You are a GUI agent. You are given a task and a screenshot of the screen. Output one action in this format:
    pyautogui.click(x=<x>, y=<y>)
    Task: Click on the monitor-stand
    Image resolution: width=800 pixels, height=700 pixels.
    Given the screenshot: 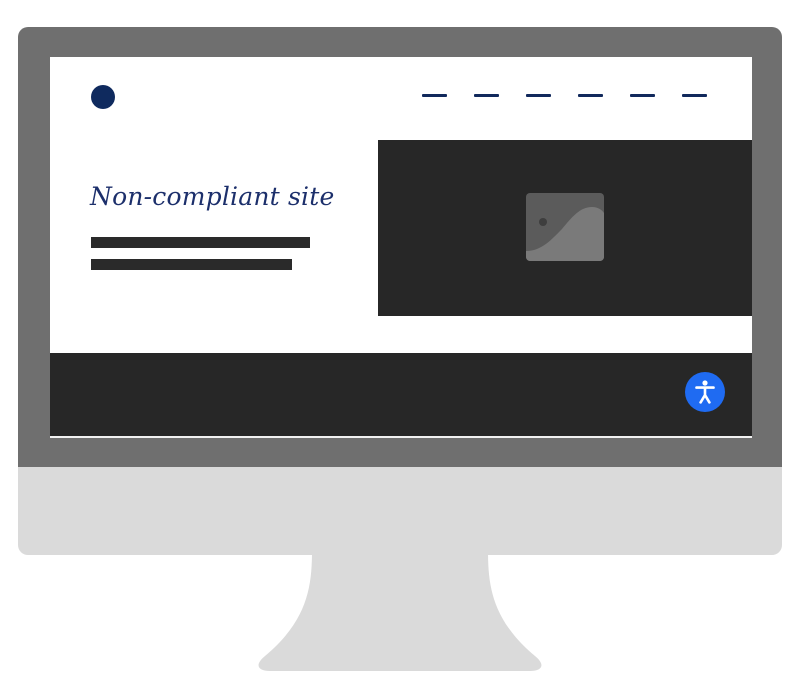 What is the action you would take?
    pyautogui.click(x=400, y=610)
    